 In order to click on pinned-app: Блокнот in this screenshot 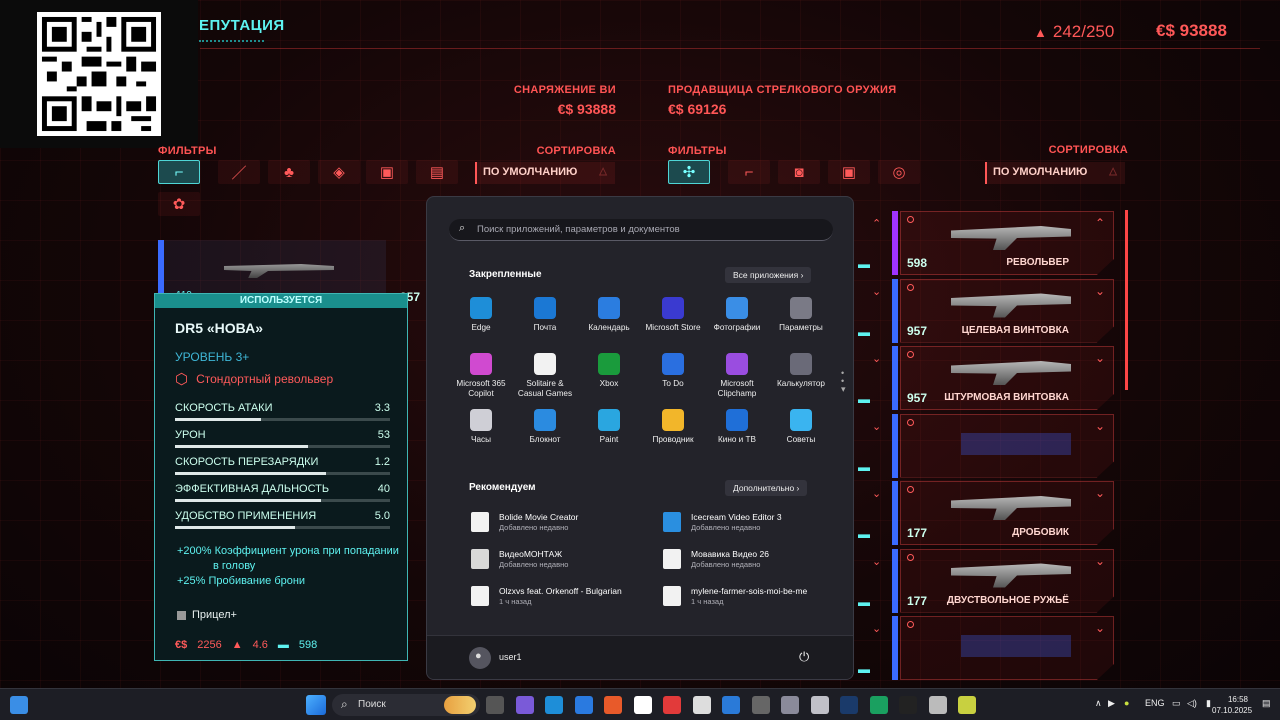, I will do `click(545, 427)`.